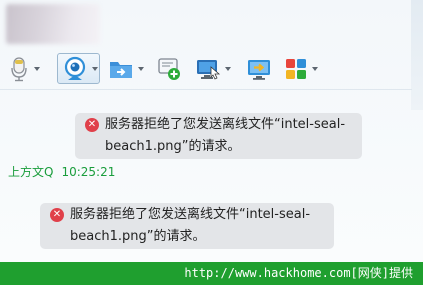 The height and width of the screenshot is (285, 423). I want to click on voice-button, so click(24, 68).